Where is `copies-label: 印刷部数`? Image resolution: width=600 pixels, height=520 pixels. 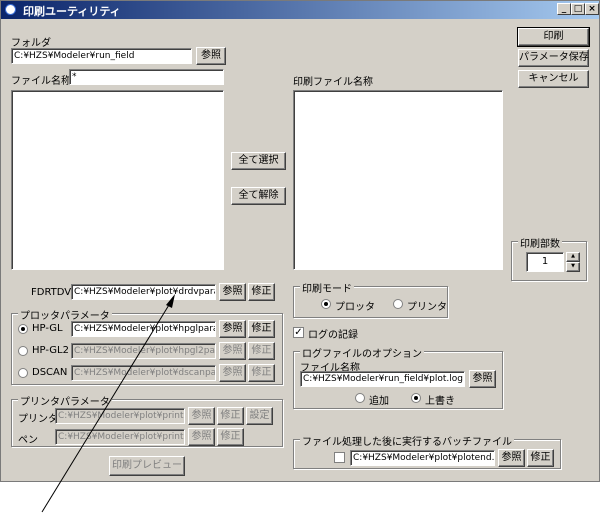
copies-label: 印刷部数 is located at coordinates (540, 242).